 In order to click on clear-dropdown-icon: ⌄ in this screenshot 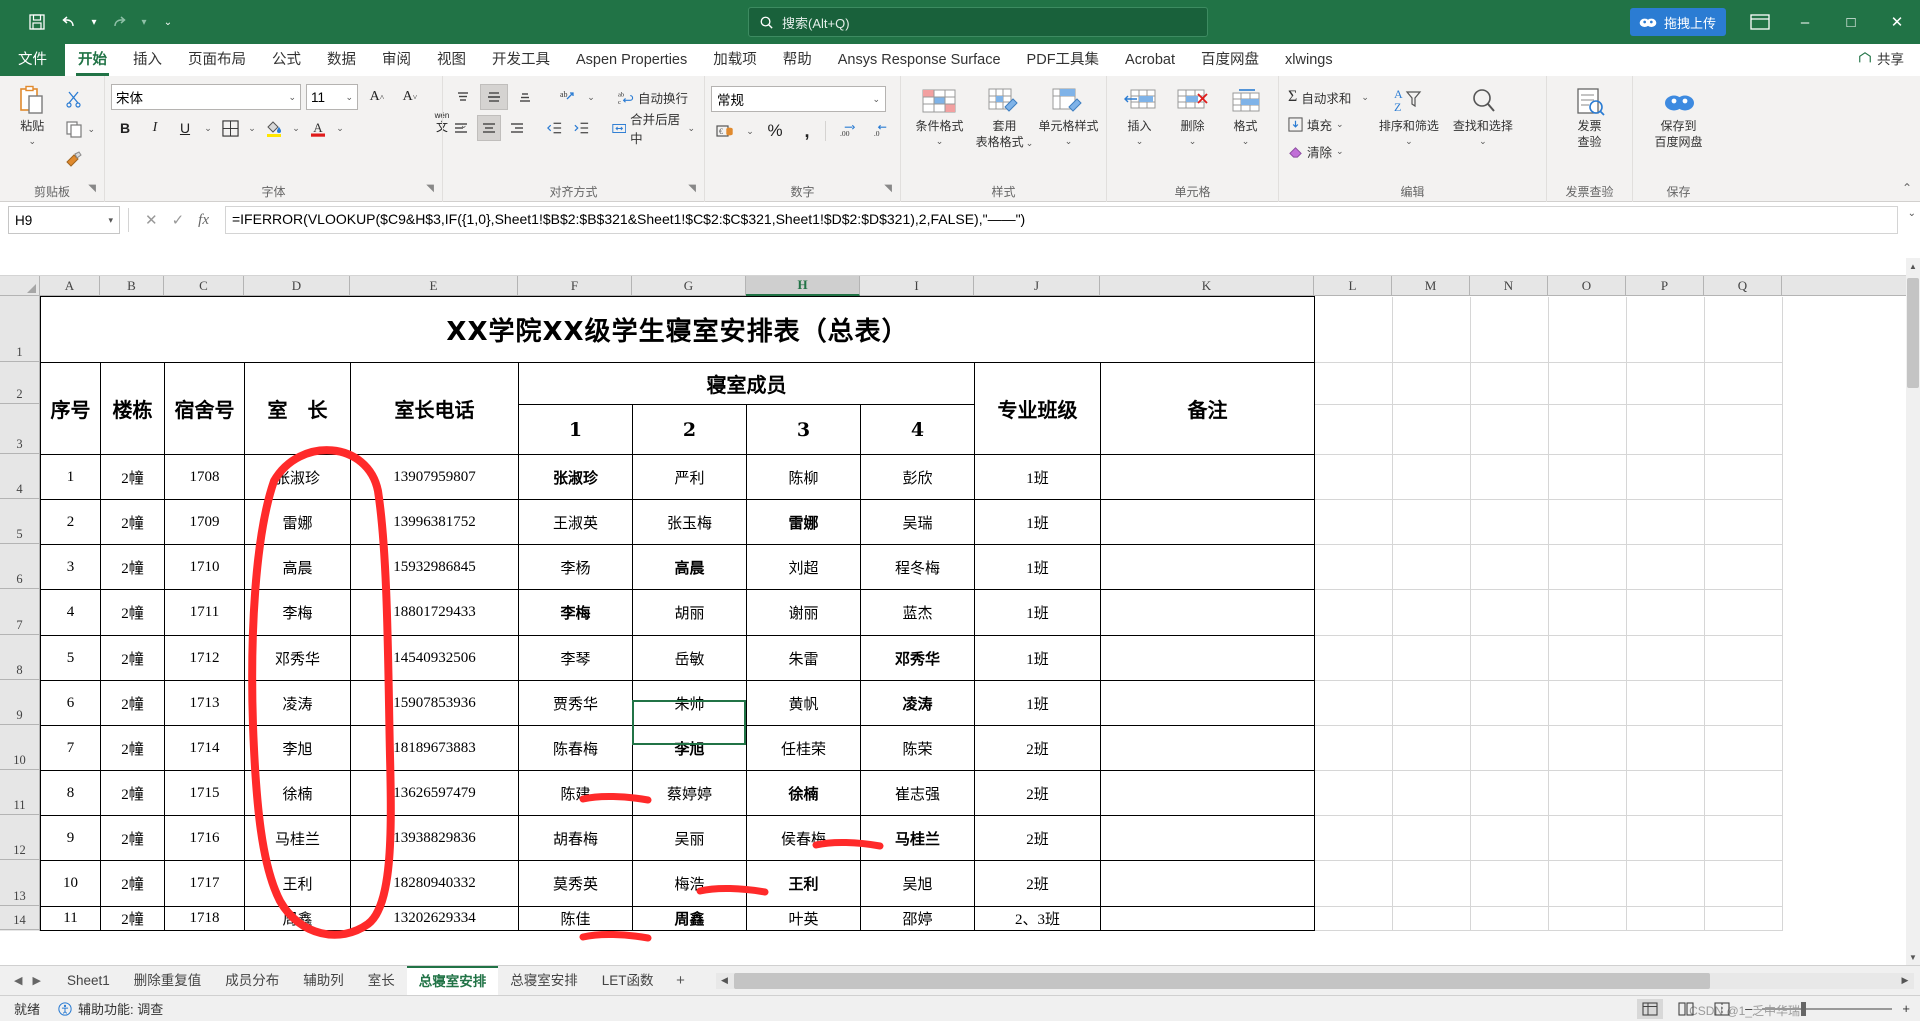, I will do `click(1340, 151)`.